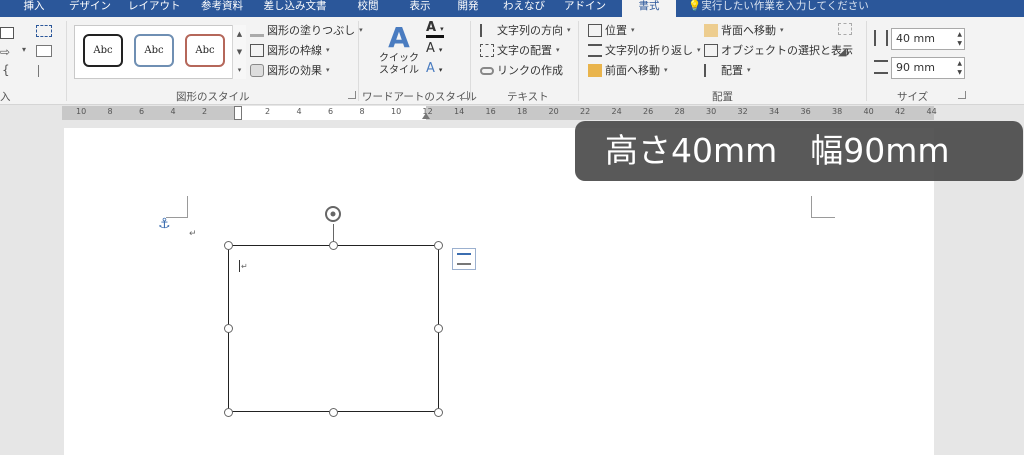  Describe the element at coordinates (299, 111) in the screenshot. I see `ruler-number: 4` at that location.